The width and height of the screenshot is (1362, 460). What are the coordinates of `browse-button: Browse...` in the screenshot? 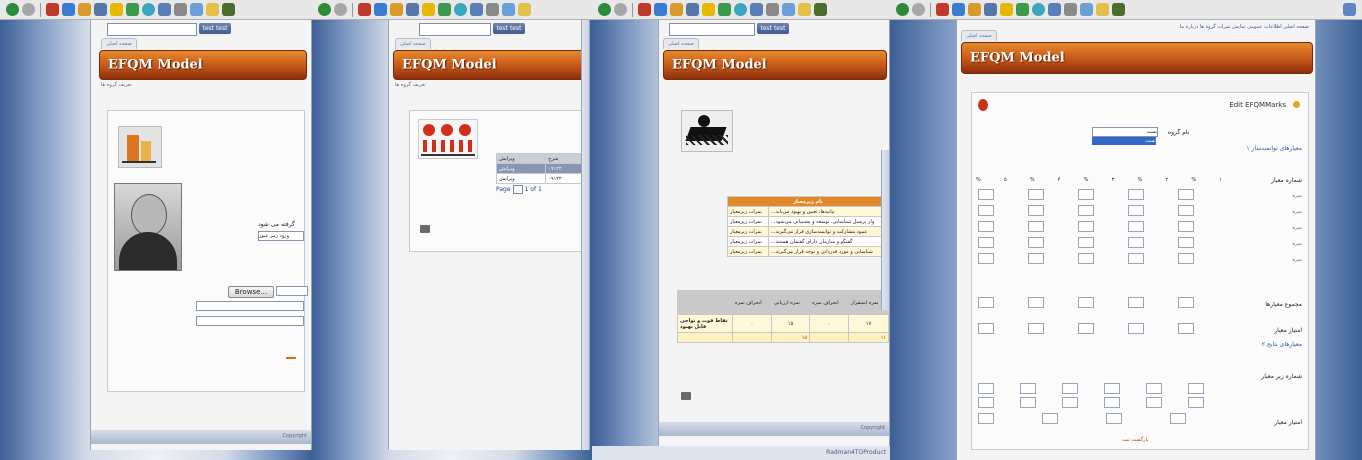 It's located at (251, 292).